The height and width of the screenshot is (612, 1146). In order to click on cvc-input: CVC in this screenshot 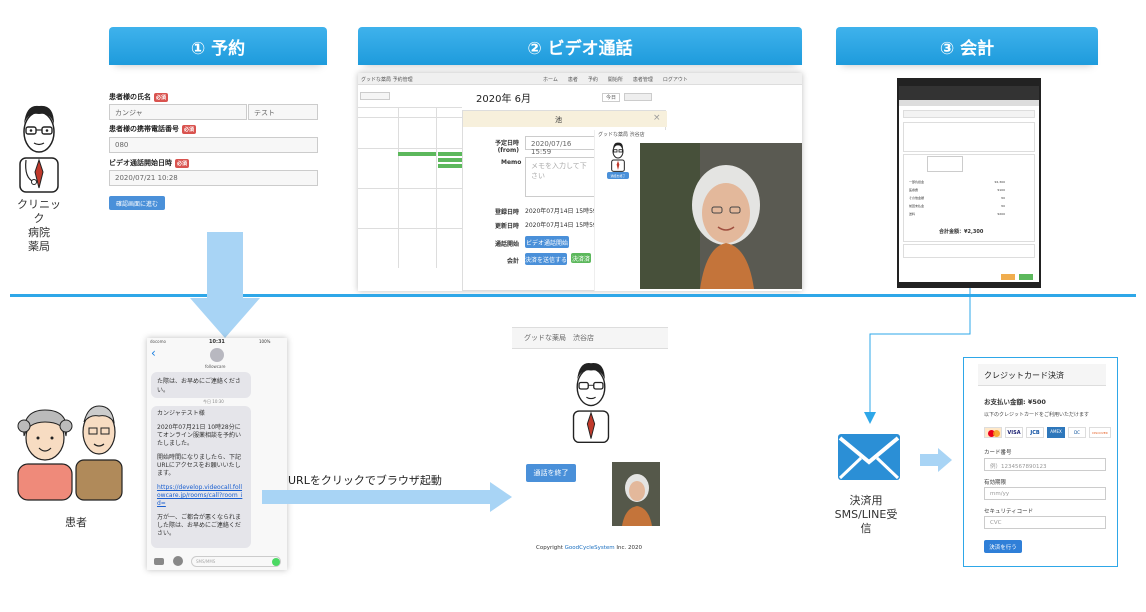, I will do `click(1045, 522)`.